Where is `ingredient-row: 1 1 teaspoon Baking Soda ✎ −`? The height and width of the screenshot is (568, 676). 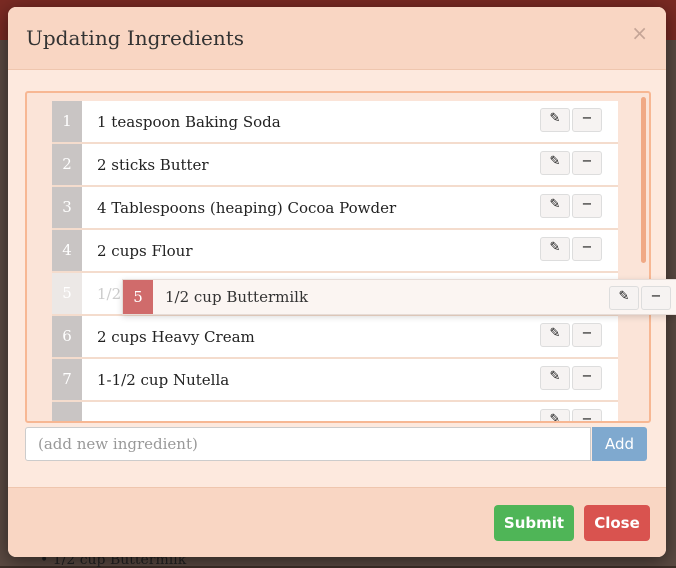 ingredient-row: 1 1 teaspoon Baking Soda ✎ − is located at coordinates (335, 122).